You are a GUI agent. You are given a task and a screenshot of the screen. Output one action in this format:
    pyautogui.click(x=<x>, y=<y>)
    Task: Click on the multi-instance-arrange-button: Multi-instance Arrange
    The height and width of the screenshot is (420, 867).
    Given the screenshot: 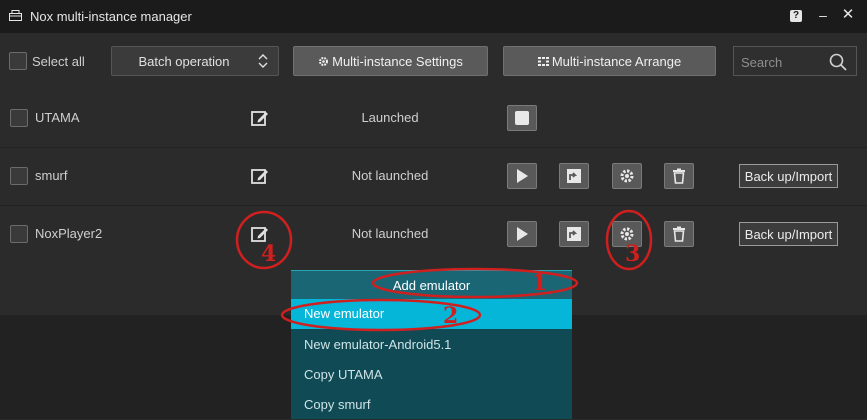 What is the action you would take?
    pyautogui.click(x=609, y=61)
    